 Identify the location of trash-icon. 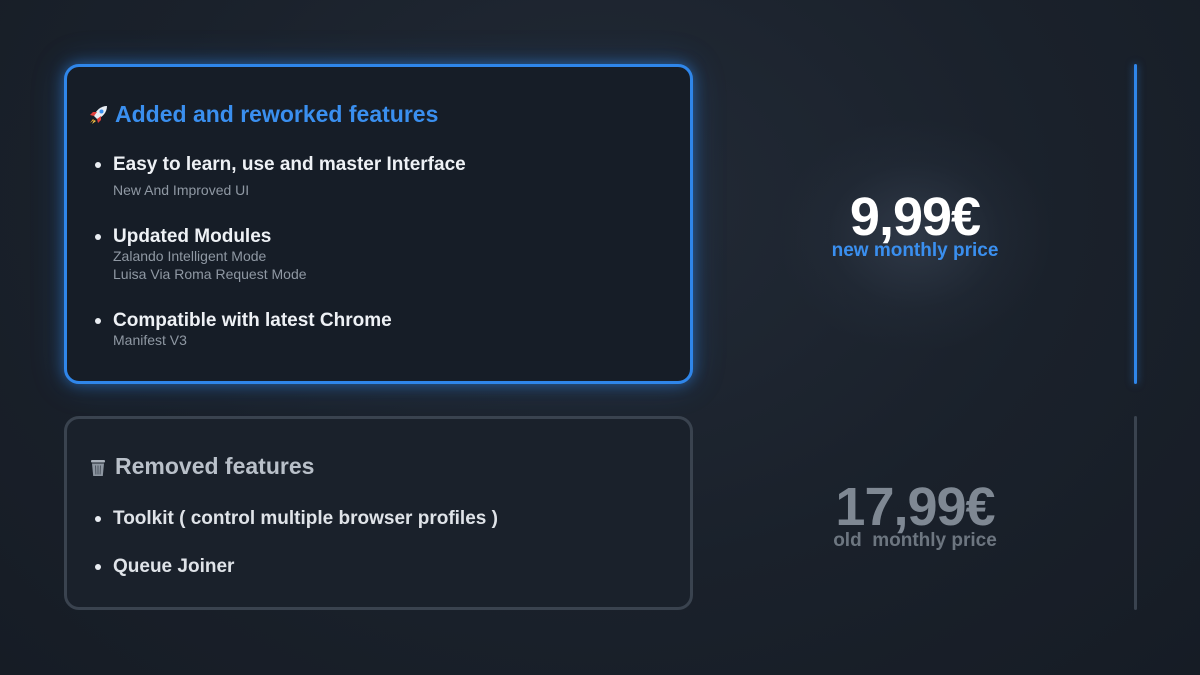
(98, 467).